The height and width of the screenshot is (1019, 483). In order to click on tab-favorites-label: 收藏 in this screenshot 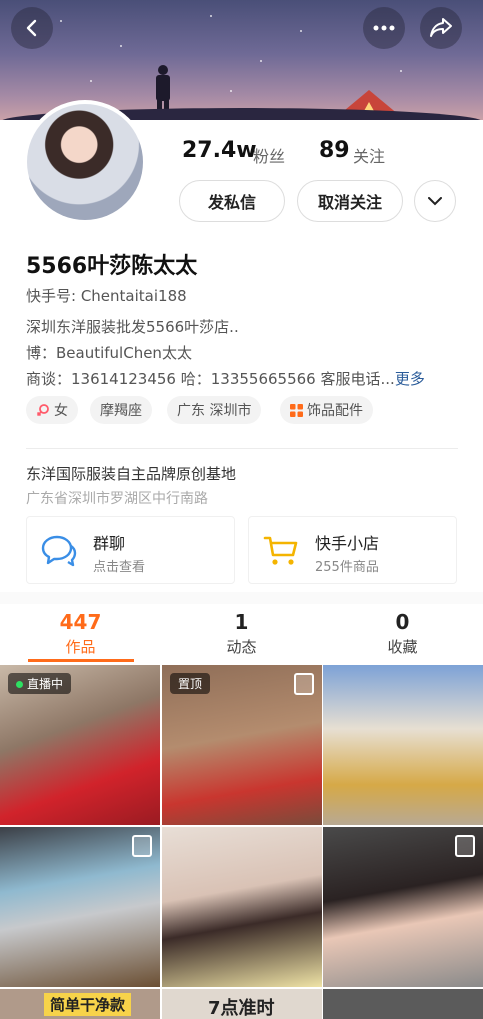, I will do `click(402, 647)`.